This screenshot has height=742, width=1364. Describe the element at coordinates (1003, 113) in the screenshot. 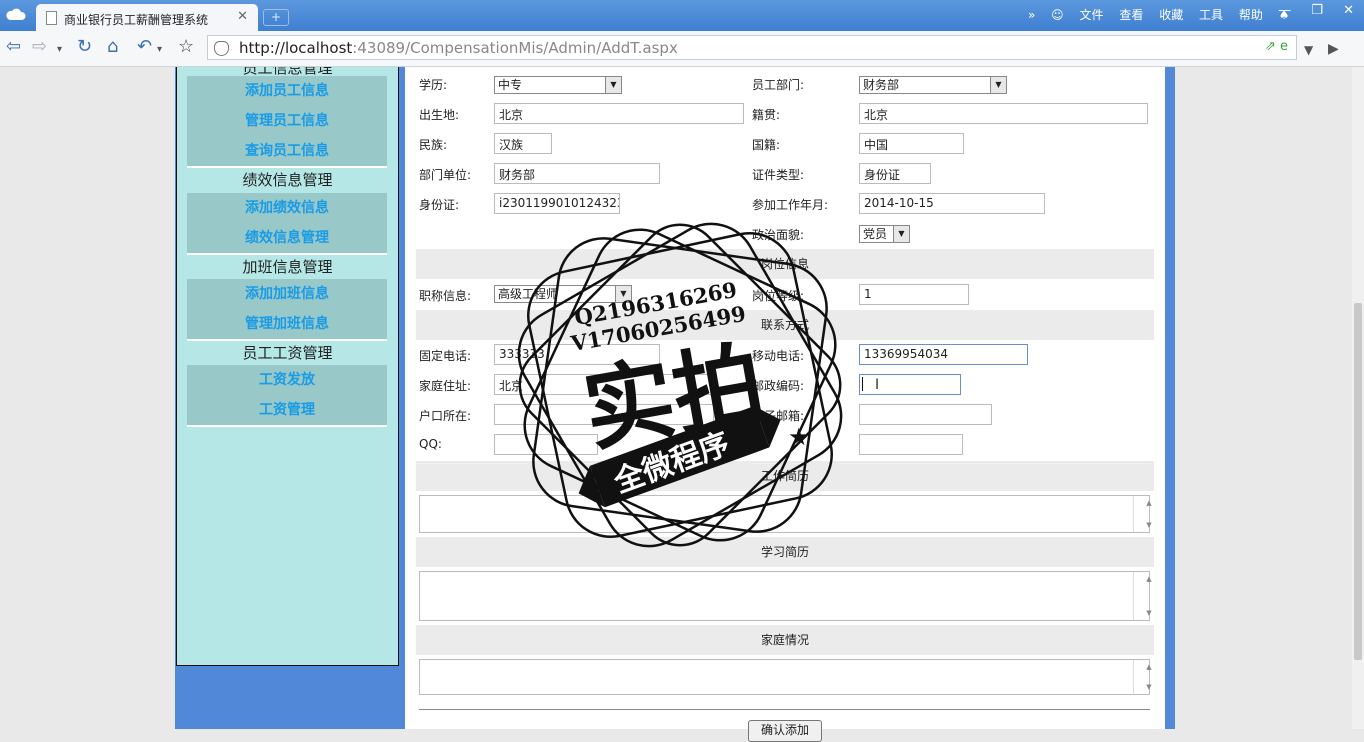

I see `input-native-place: 北京` at that location.